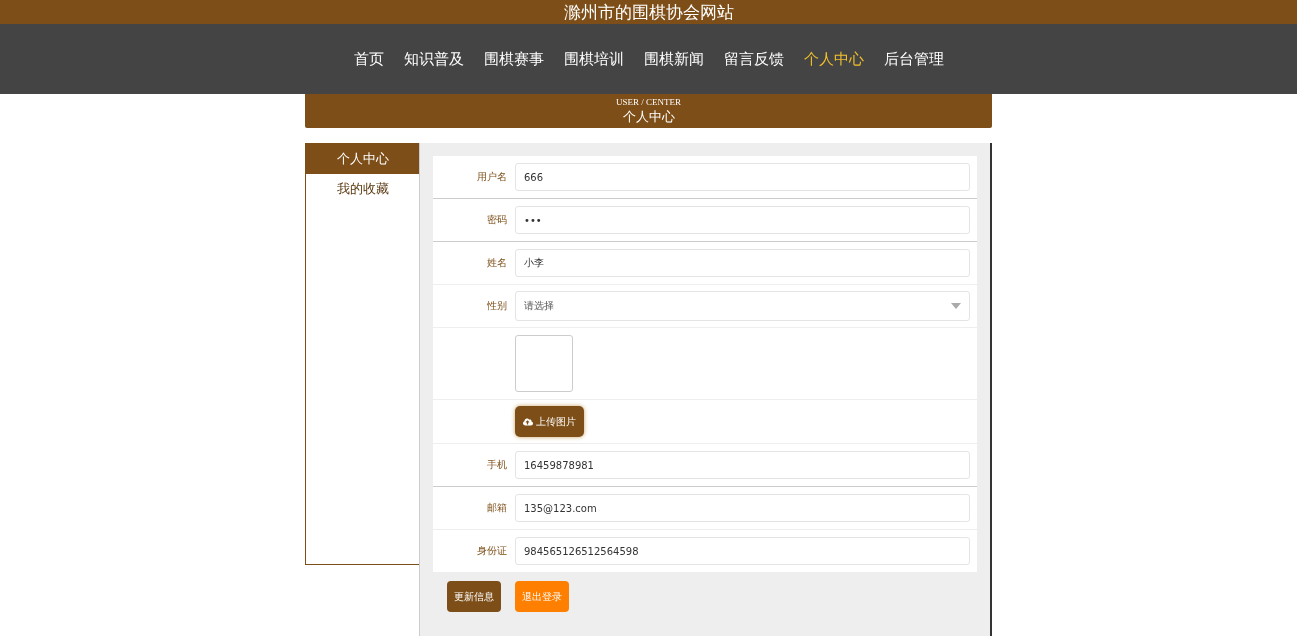 This screenshot has height=637, width=1297. Describe the element at coordinates (956, 306) in the screenshot. I see `caret-icon` at that location.